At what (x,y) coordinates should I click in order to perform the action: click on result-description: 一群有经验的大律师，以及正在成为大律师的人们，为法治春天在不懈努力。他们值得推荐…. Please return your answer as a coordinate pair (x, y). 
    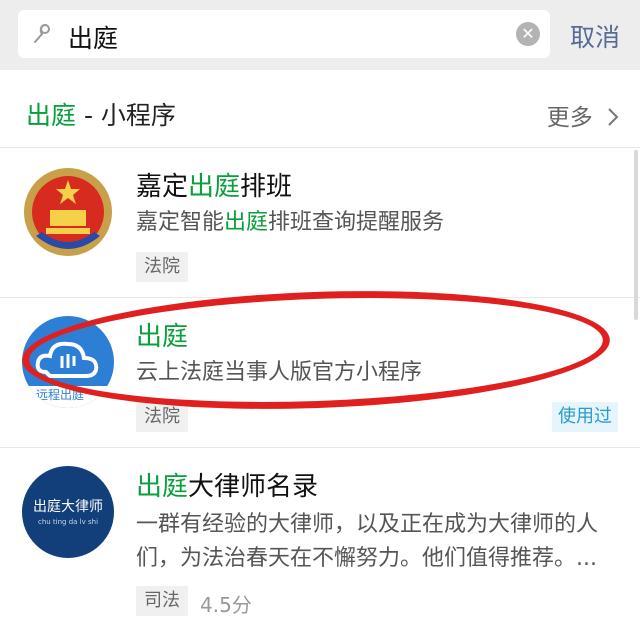
    Looking at the image, I should click on (367, 541).